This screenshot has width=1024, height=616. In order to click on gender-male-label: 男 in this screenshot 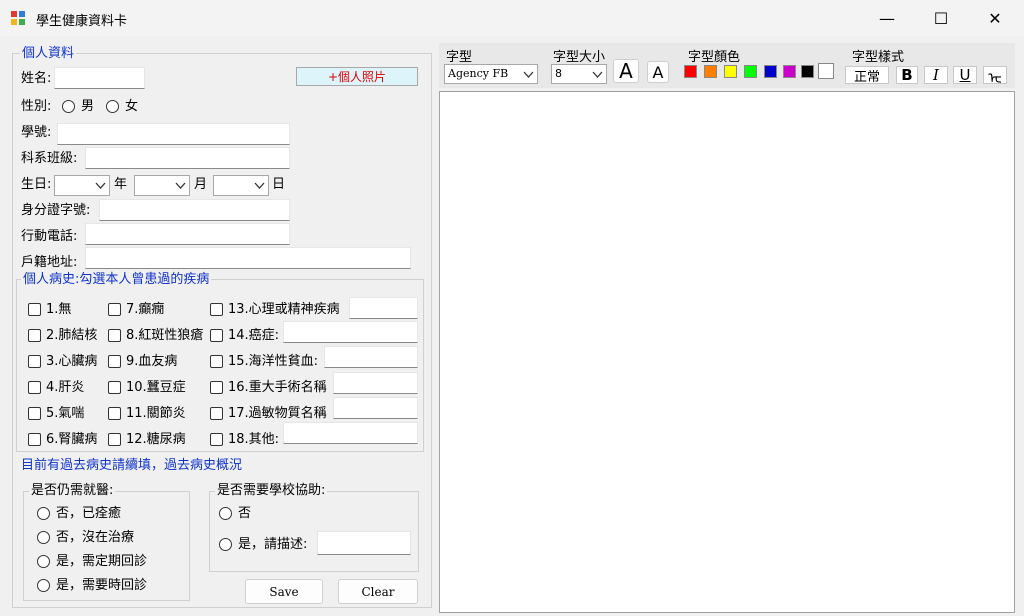, I will do `click(88, 106)`.